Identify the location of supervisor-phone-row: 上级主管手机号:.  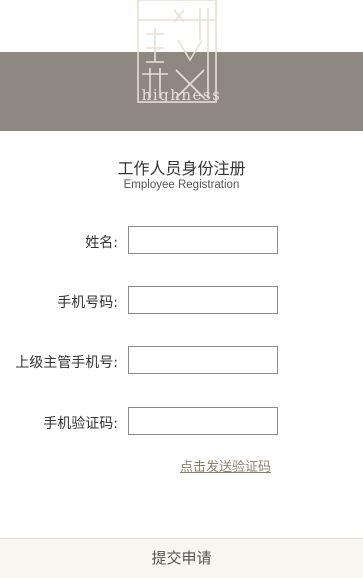
(181, 361).